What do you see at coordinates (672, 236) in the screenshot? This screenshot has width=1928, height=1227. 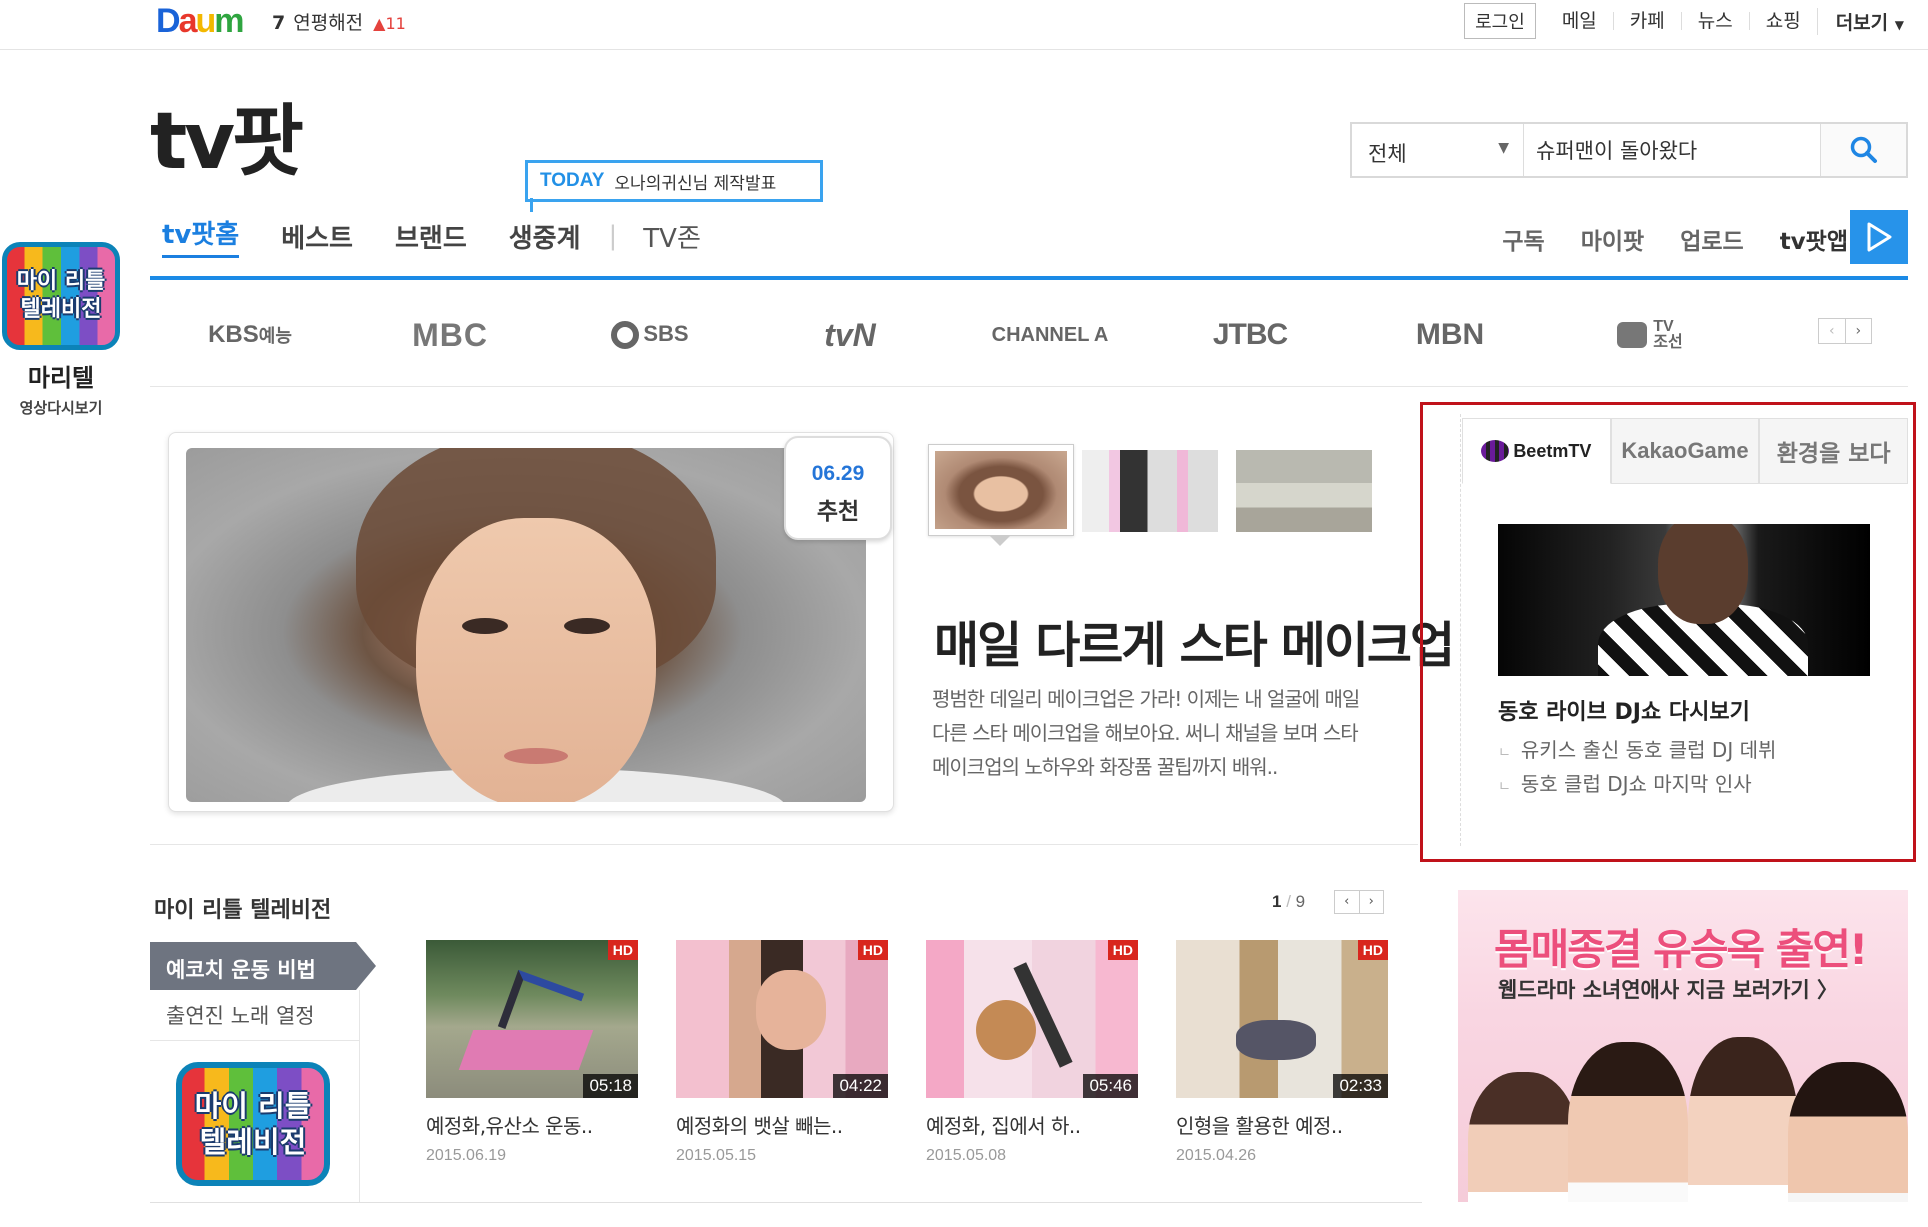 I see `tab-tvzone: TV존` at bounding box center [672, 236].